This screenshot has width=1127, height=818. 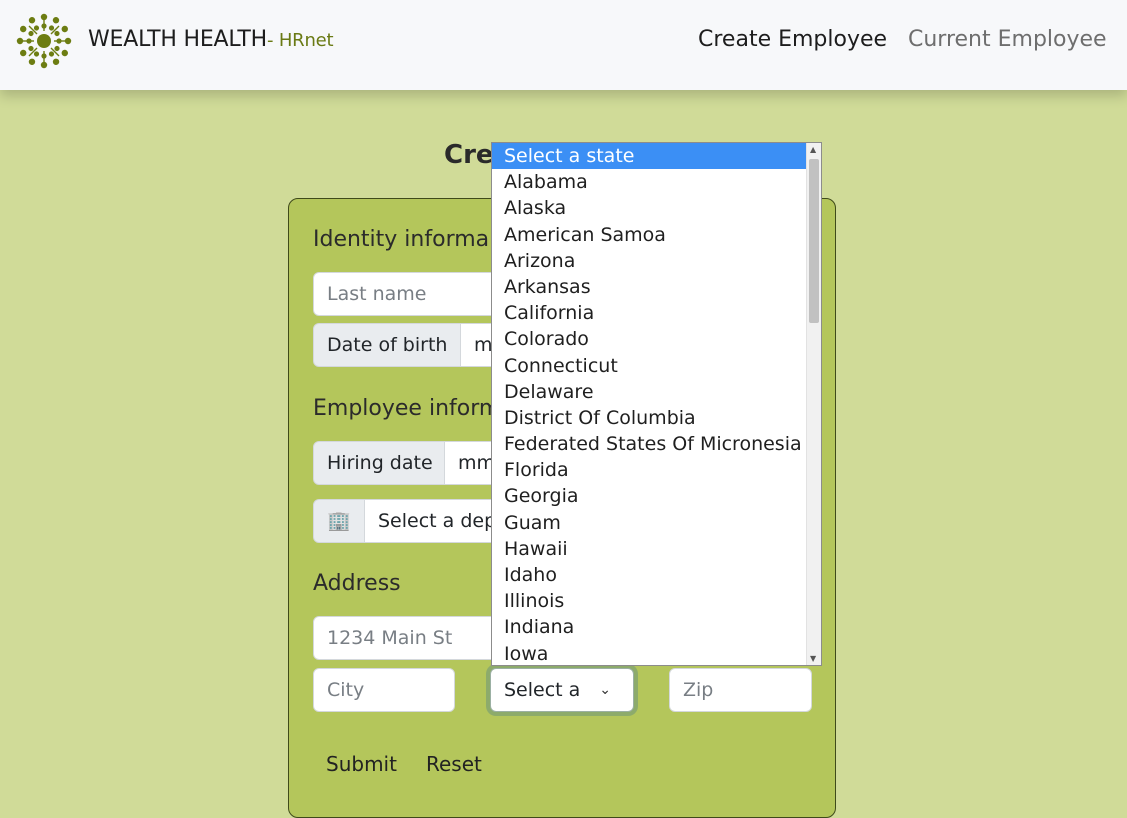 What do you see at coordinates (649, 313) in the screenshot?
I see `state-option: California` at bounding box center [649, 313].